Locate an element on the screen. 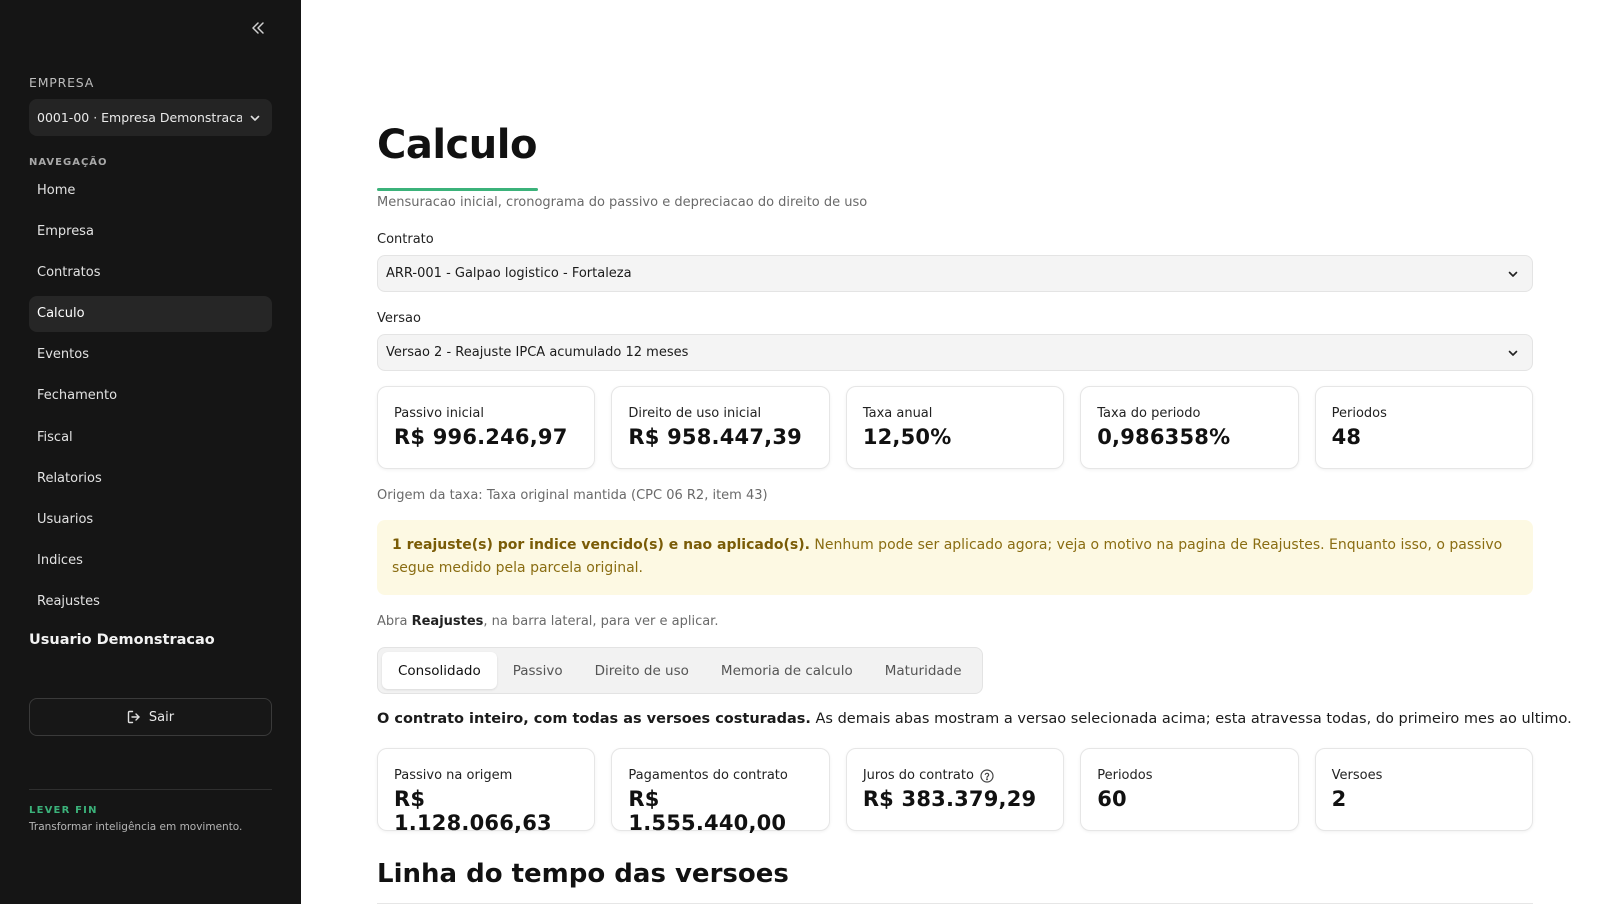 This screenshot has height=904, width=1600. card-label-row: Juros do contrato is located at coordinates (955, 775).